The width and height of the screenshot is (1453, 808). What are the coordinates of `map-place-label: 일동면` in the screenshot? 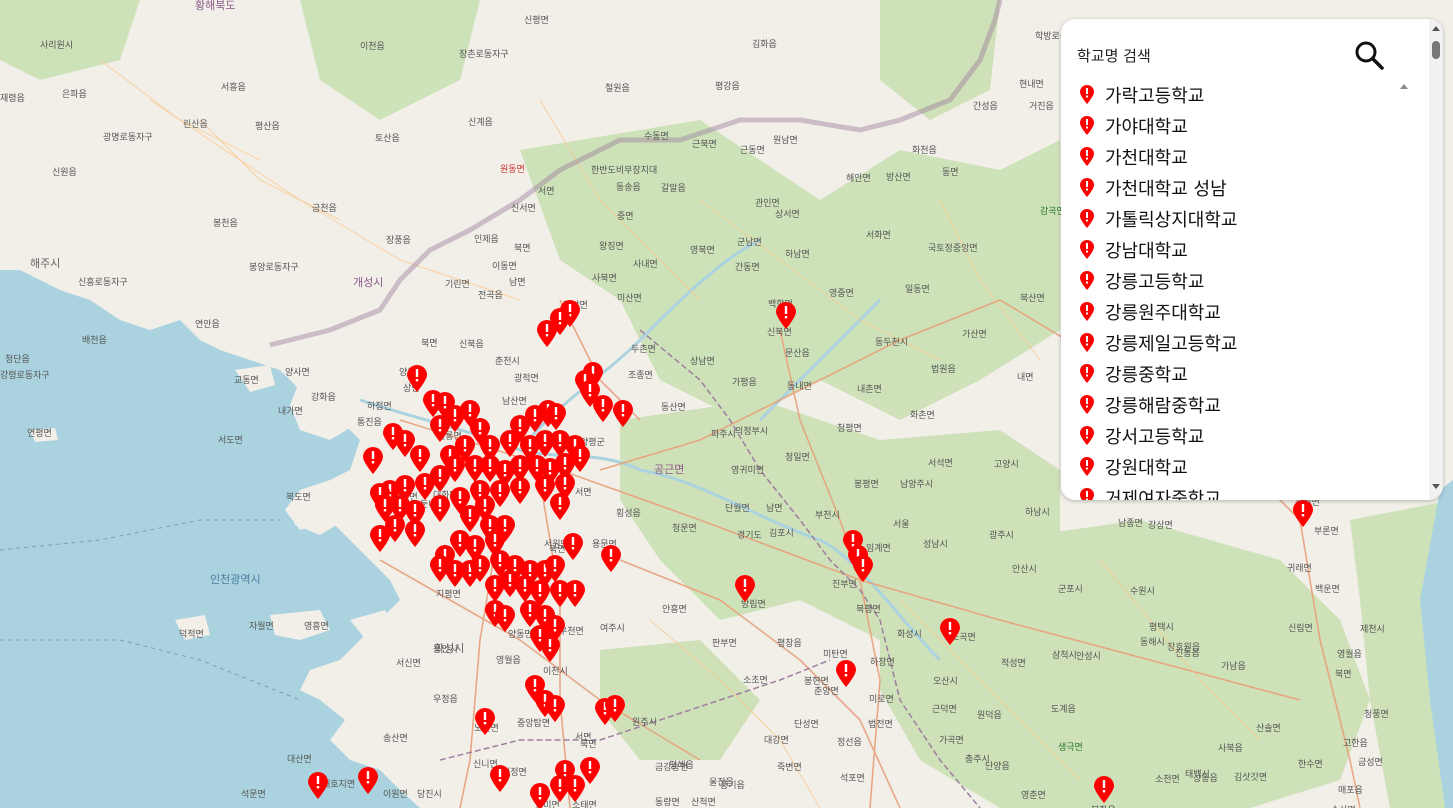 It's located at (917, 289).